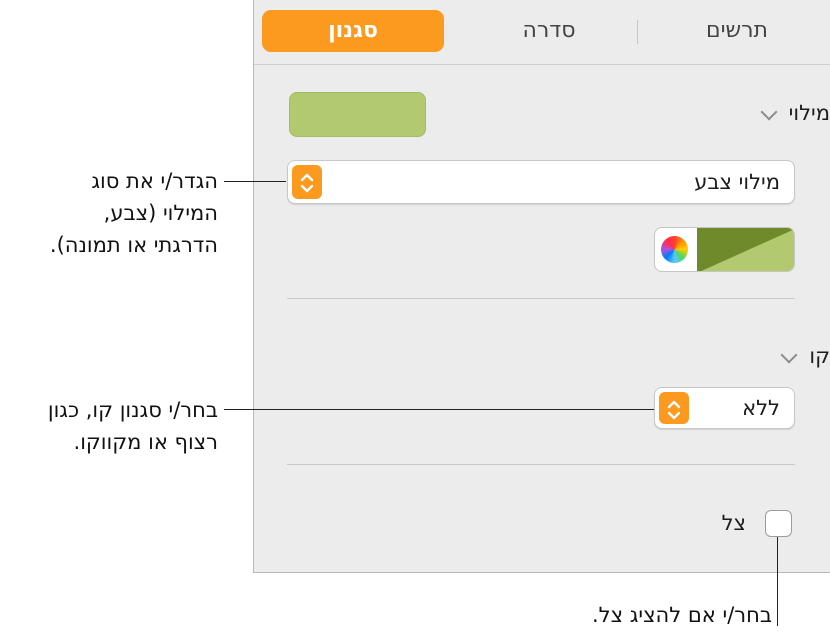 Image resolution: width=830 pixels, height=633 pixels. Describe the element at coordinates (255, 181) in the screenshot. I see `callout-leader-fill` at that location.